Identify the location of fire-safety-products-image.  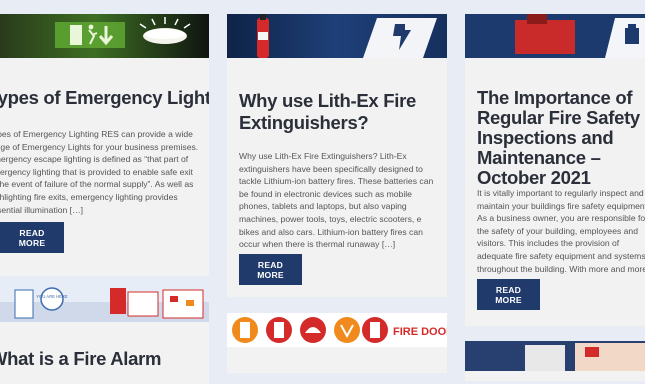
(555, 356).